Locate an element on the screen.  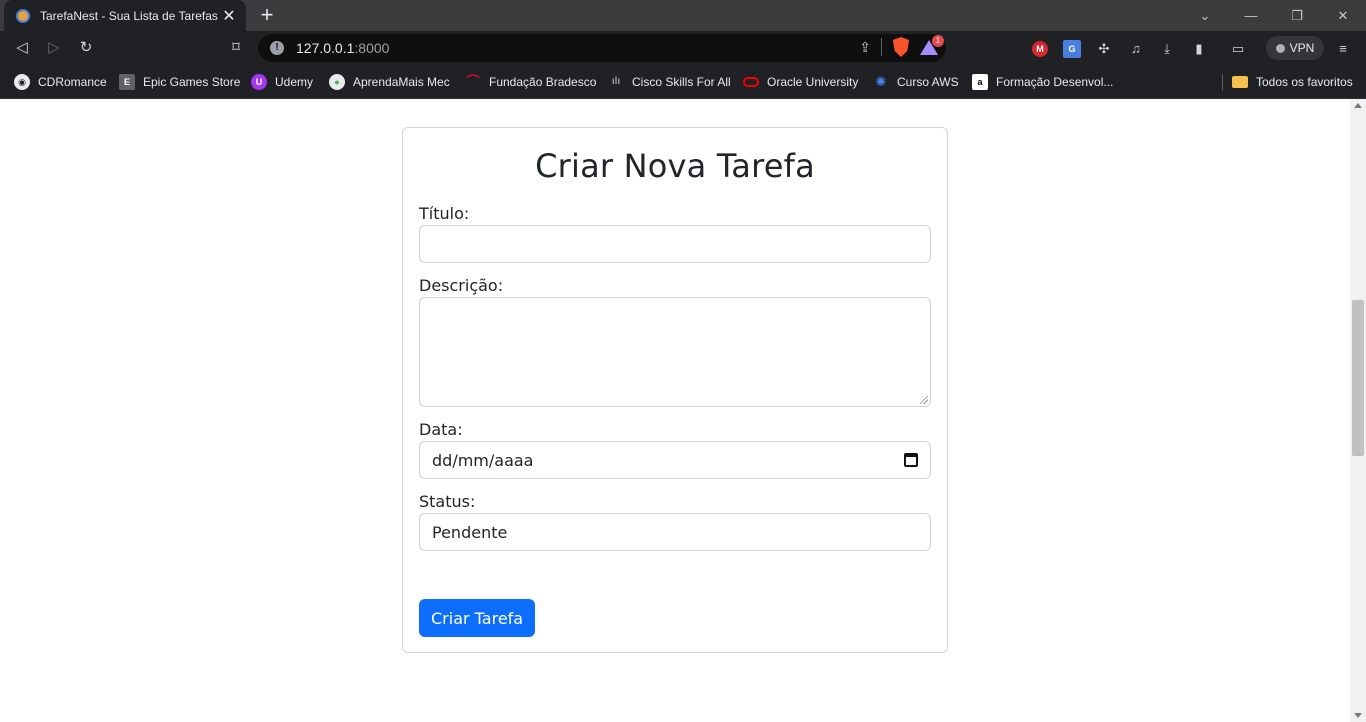
bookmark-oracle: Oracle University is located at coordinates (800, 82).